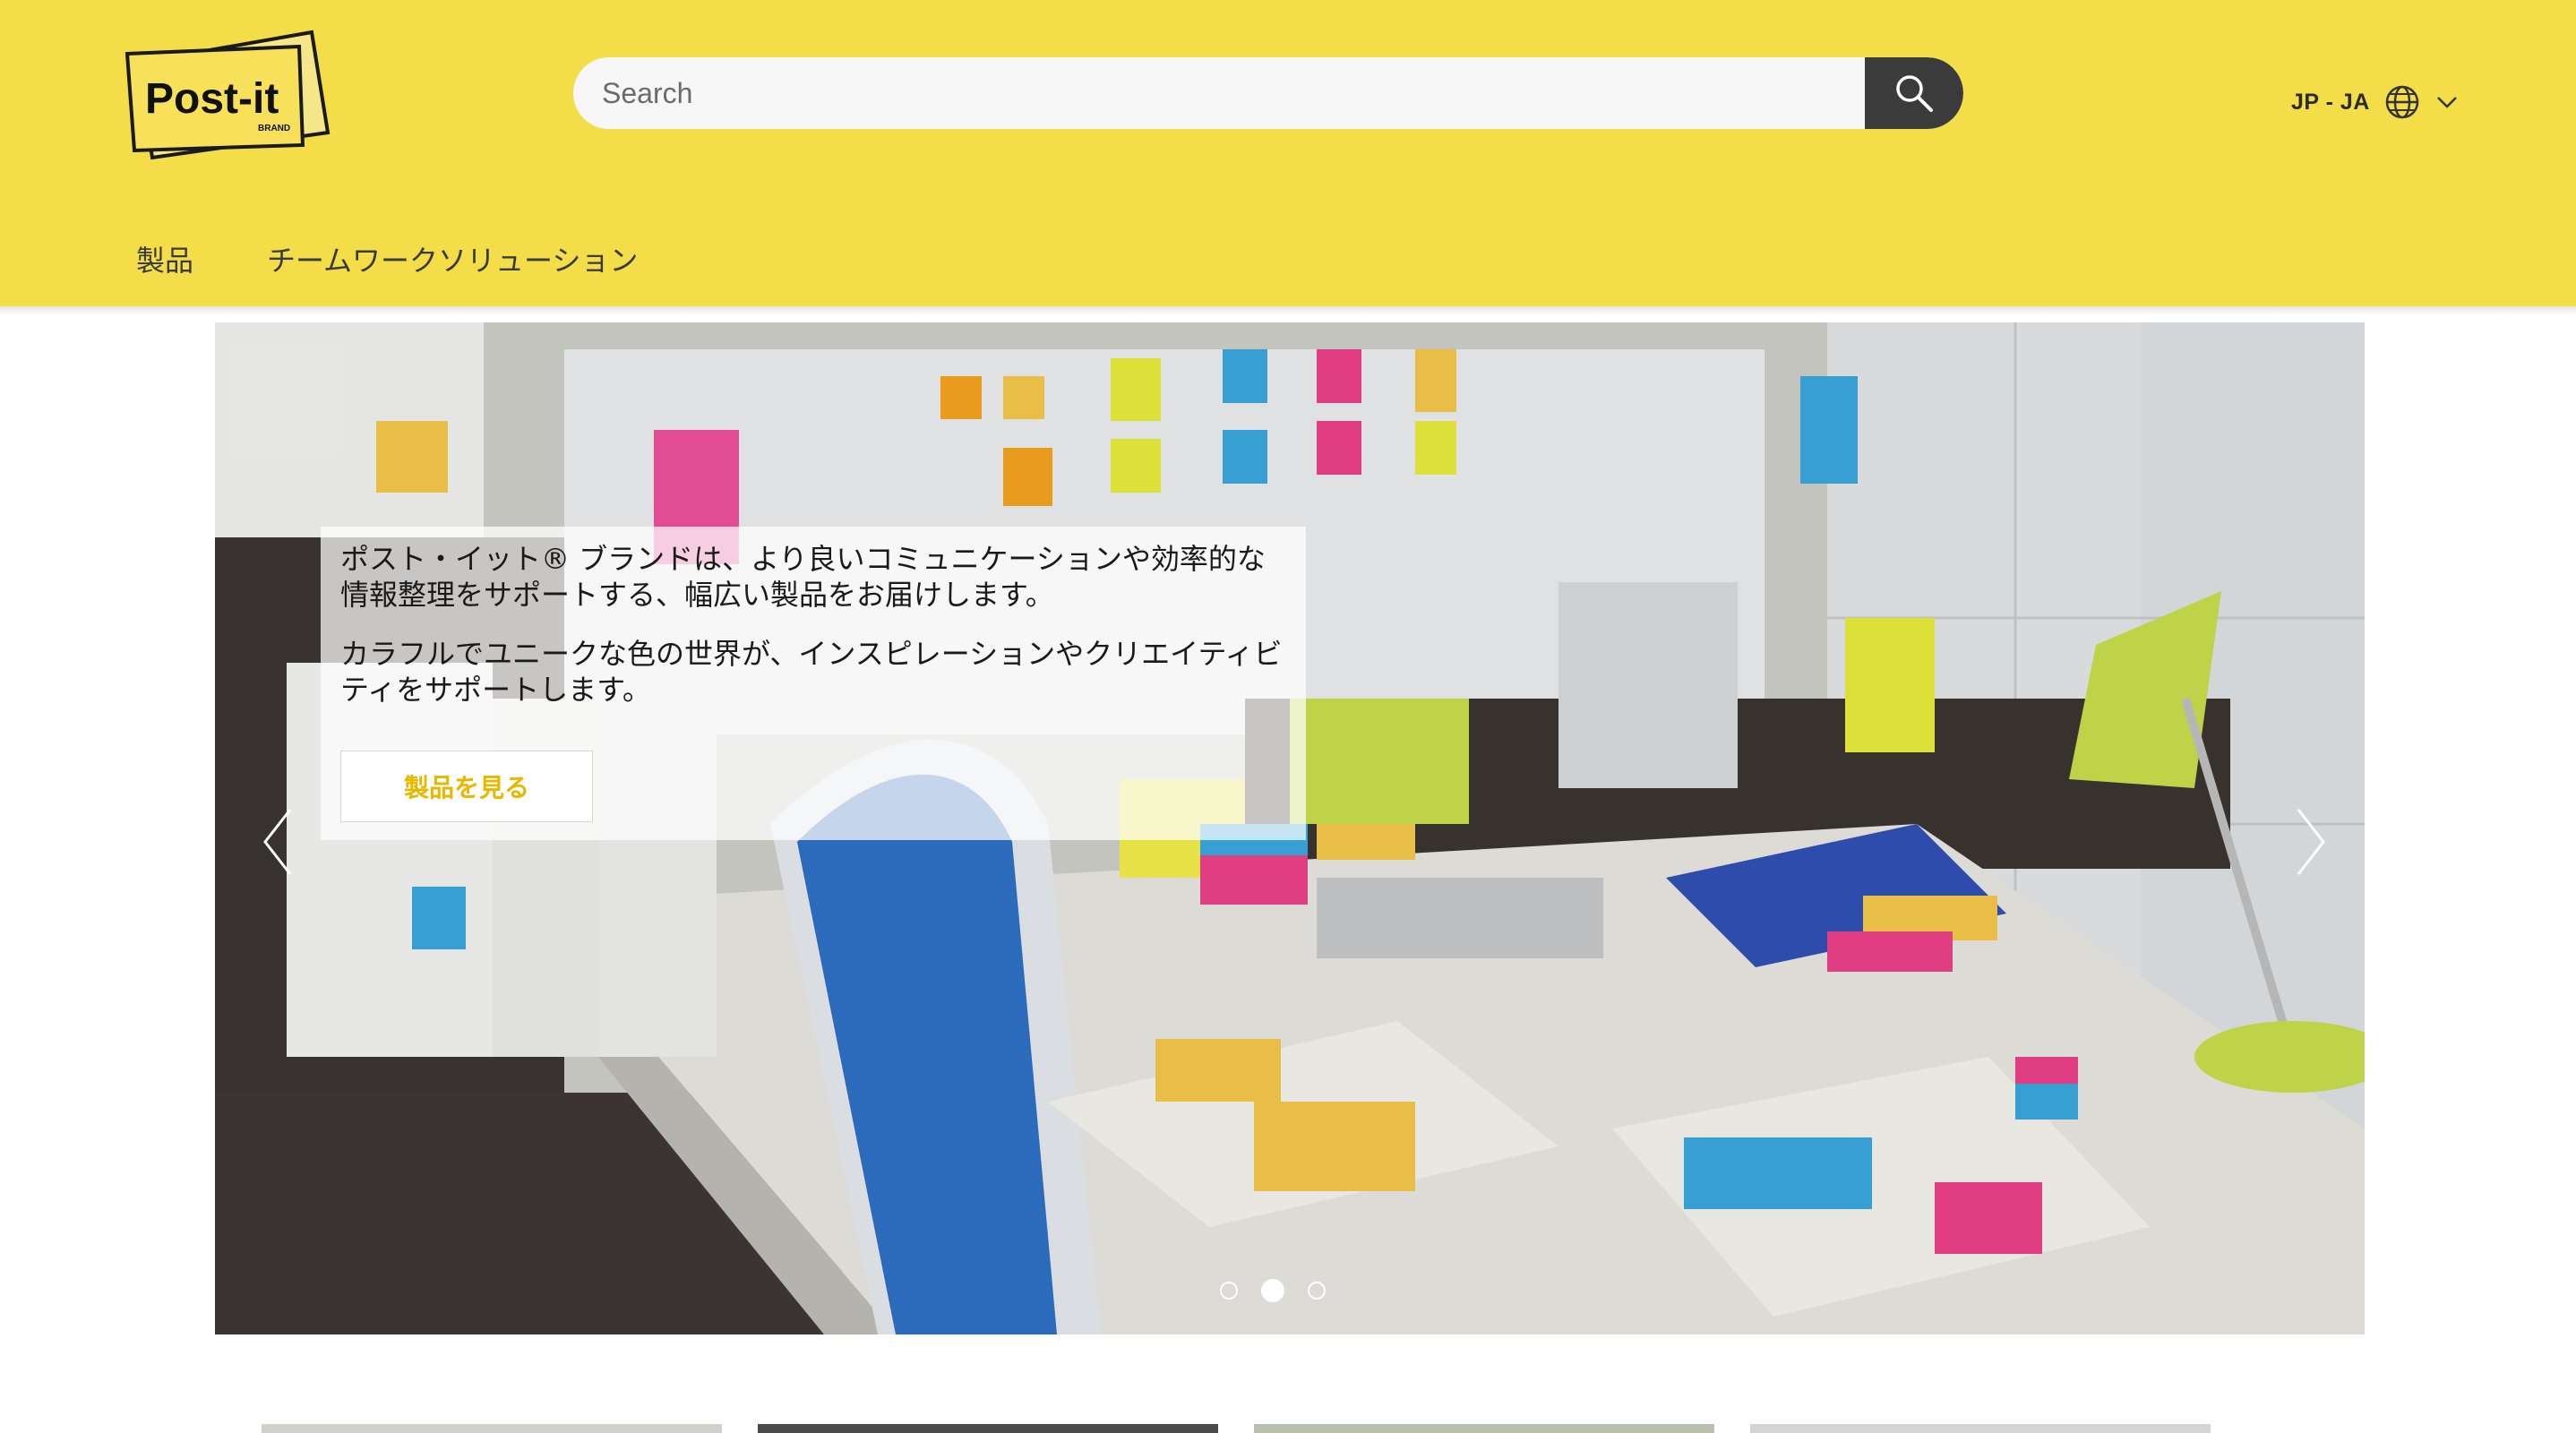 The image size is (2576, 1433). I want to click on globe-icon, so click(2402, 102).